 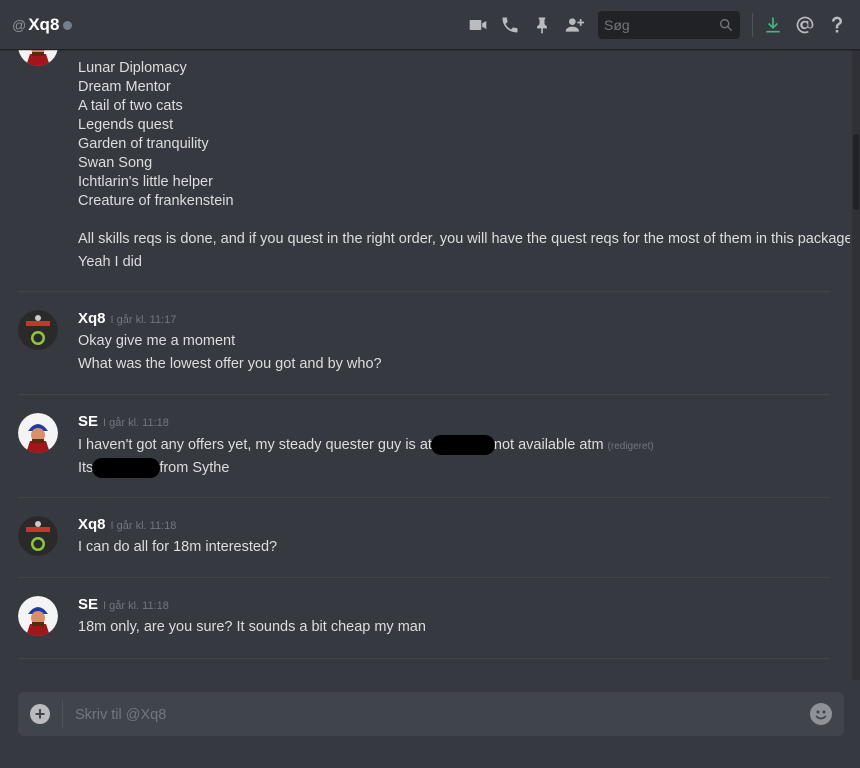 I want to click on message-text: I can do all for 18m interested?, so click(x=178, y=547).